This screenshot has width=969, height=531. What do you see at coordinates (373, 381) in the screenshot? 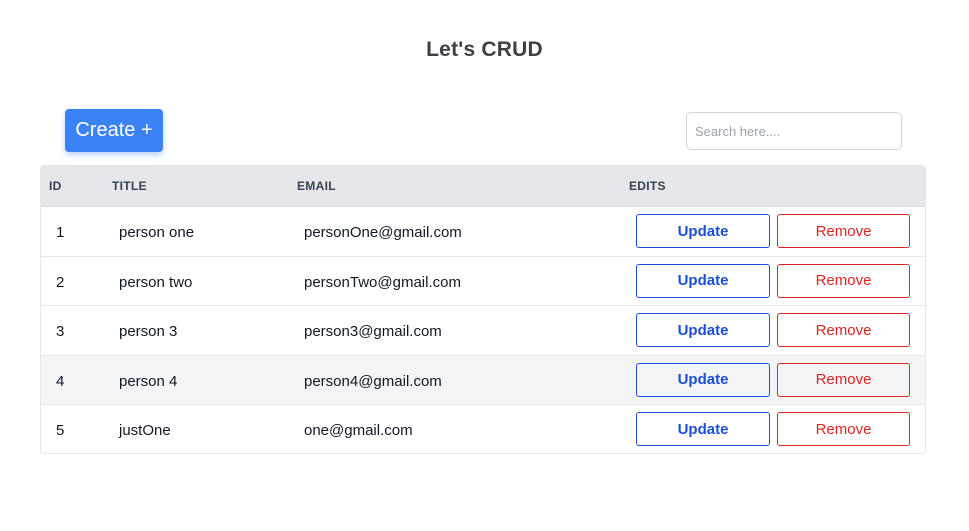
I see `cell-email: person4@gmail.com` at bounding box center [373, 381].